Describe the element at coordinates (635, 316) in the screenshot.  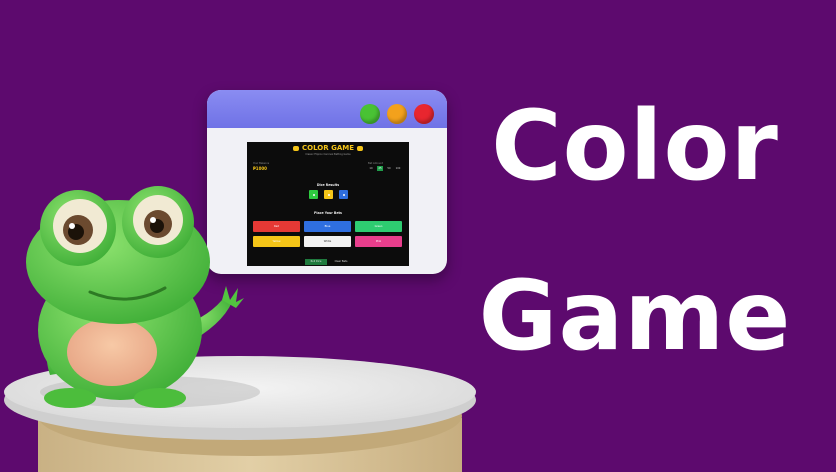
I see `banner-title-line2: Game` at that location.